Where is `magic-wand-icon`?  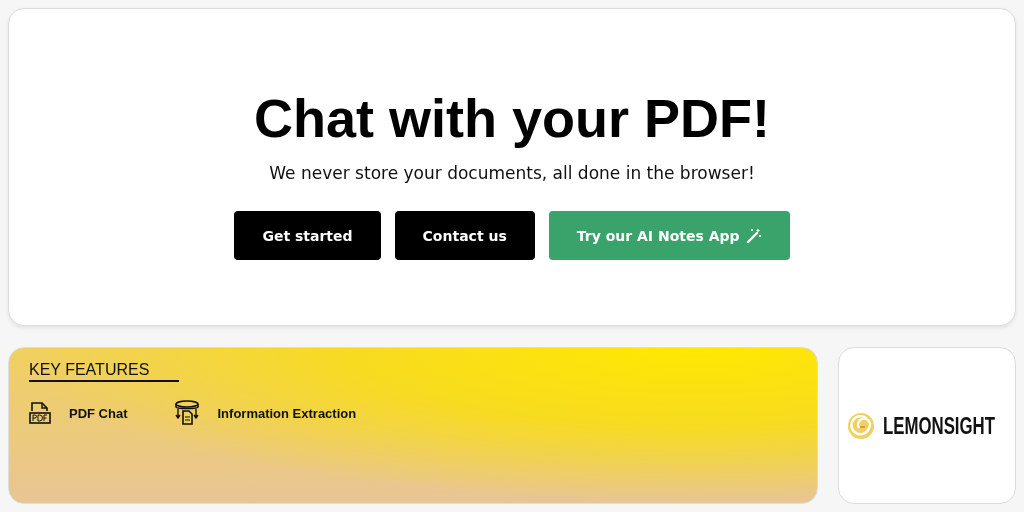 magic-wand-icon is located at coordinates (753, 235).